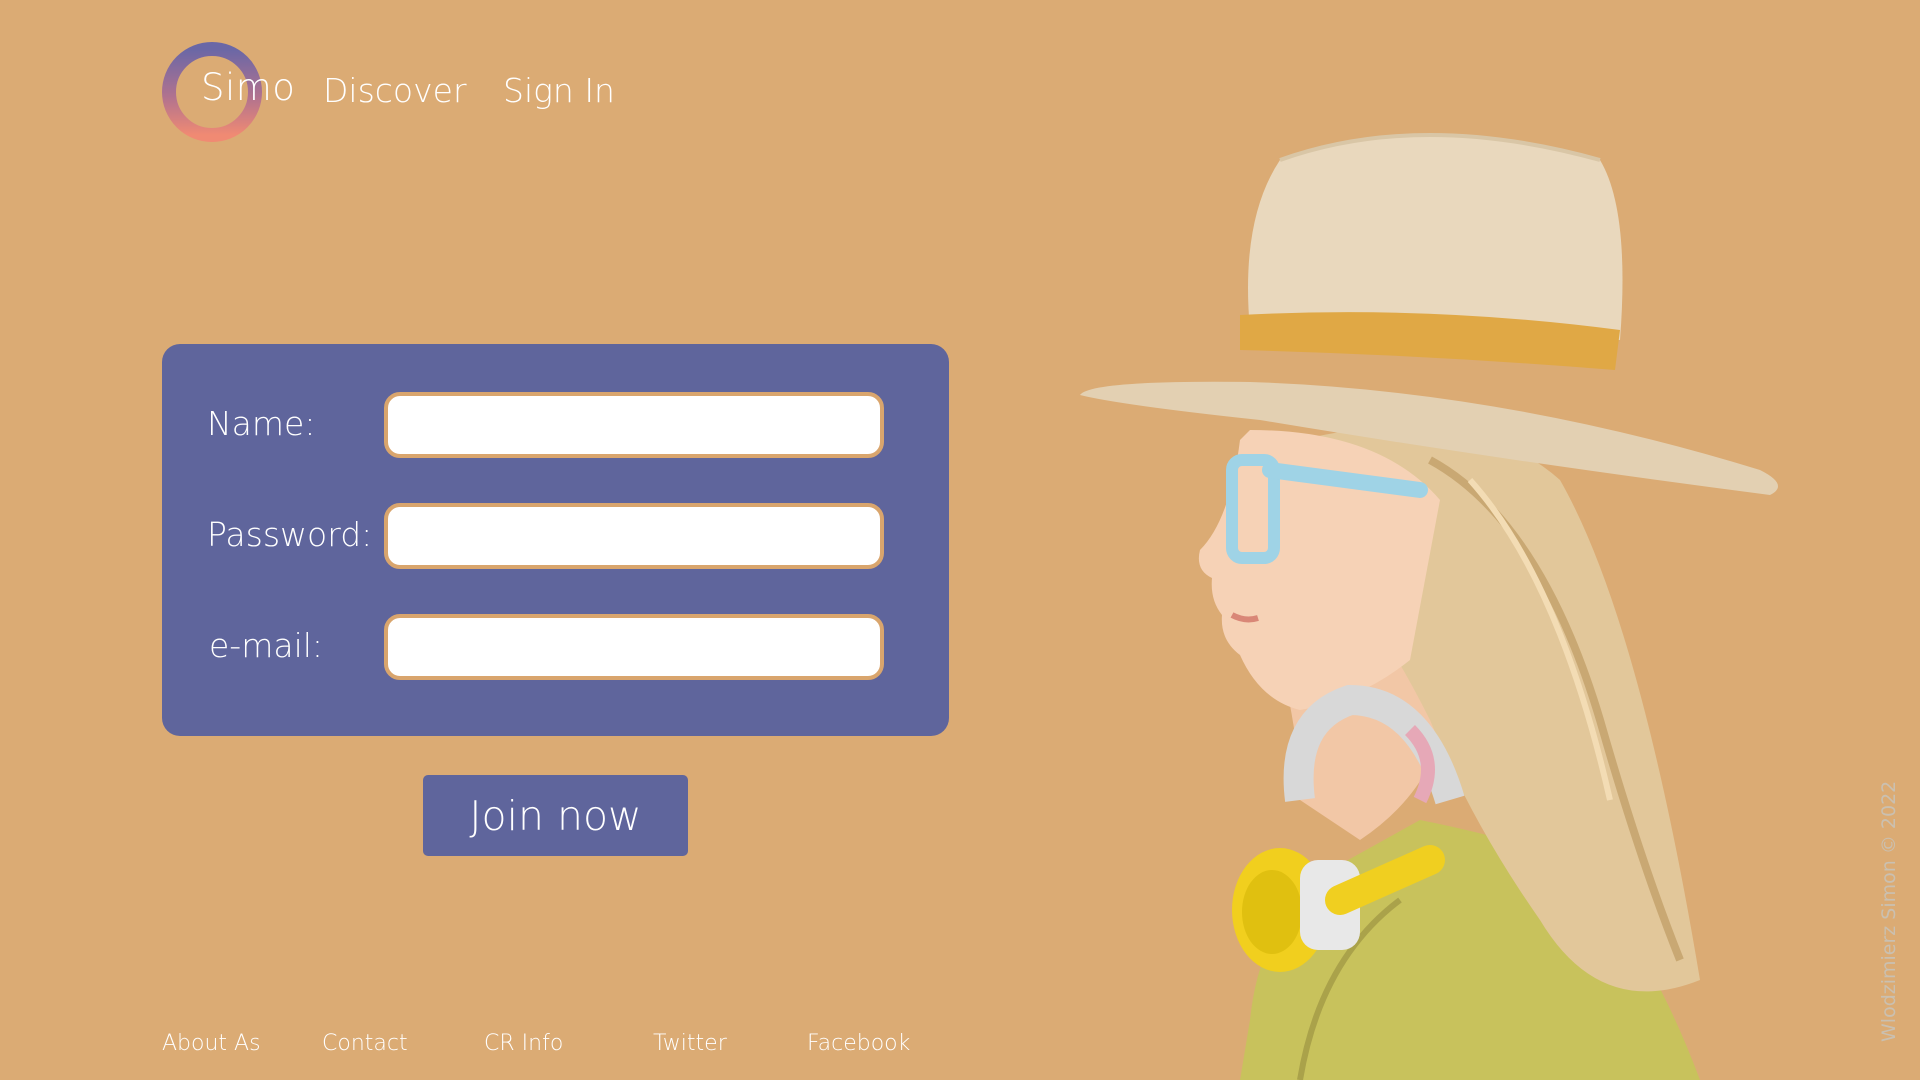 The image size is (1920, 1080). I want to click on logo-text: Simo, so click(248, 87).